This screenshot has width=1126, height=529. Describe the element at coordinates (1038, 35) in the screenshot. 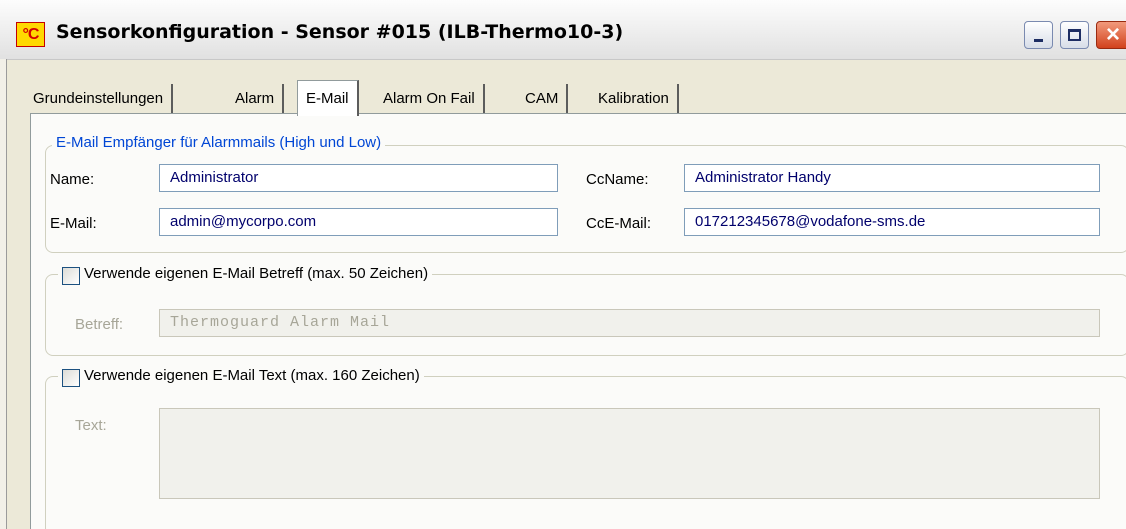

I see `minimize-button` at that location.